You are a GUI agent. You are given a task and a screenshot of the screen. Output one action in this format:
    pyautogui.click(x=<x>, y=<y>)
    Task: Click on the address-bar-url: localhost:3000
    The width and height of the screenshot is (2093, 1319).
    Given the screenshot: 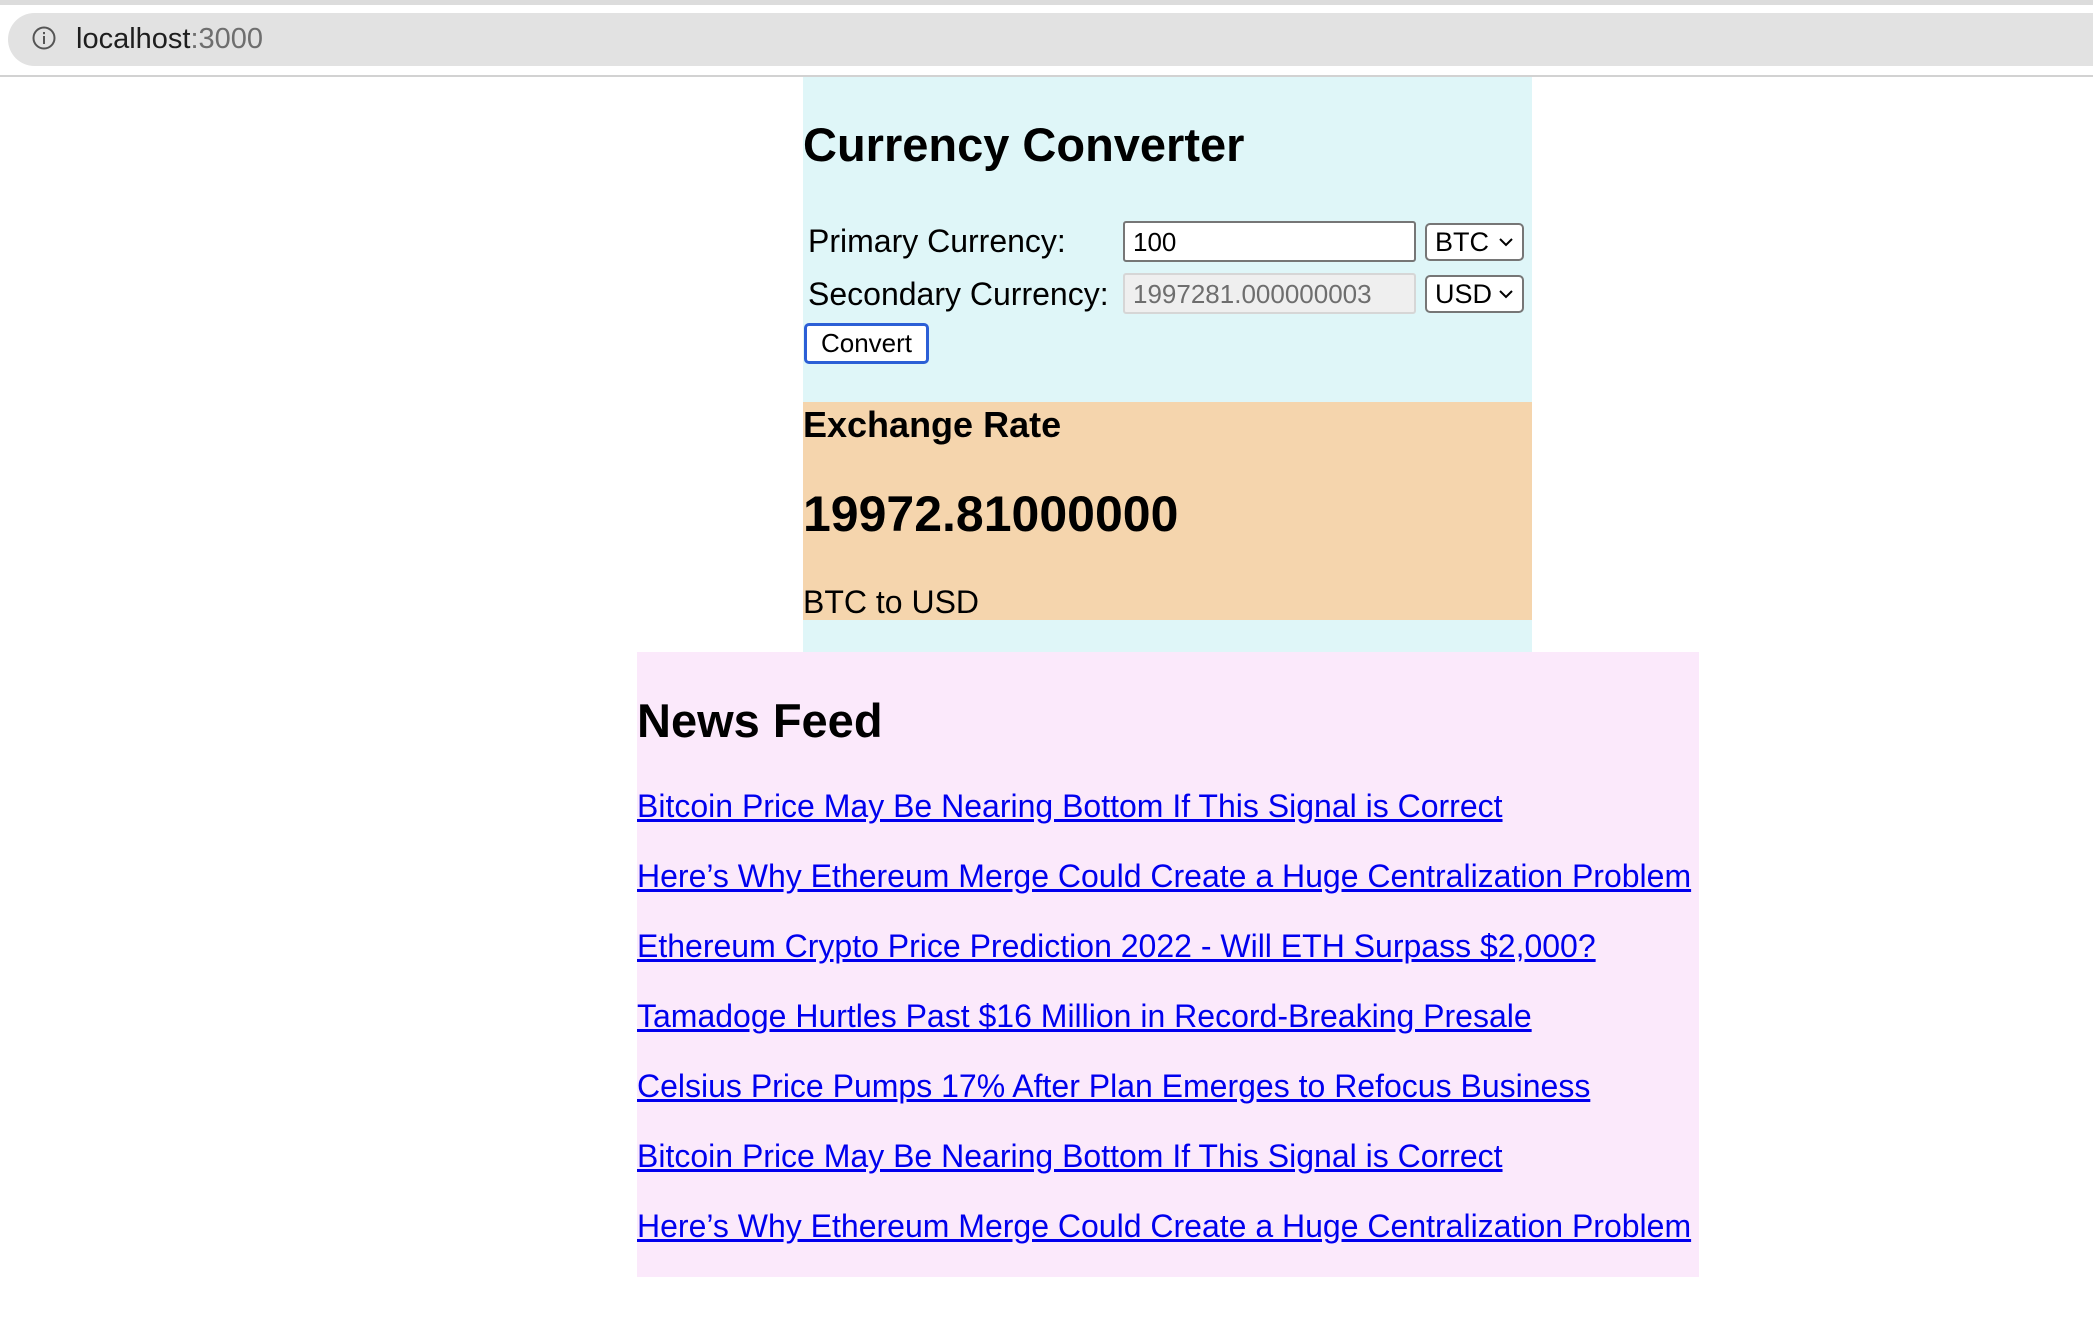 What is the action you would take?
    pyautogui.click(x=169, y=39)
    